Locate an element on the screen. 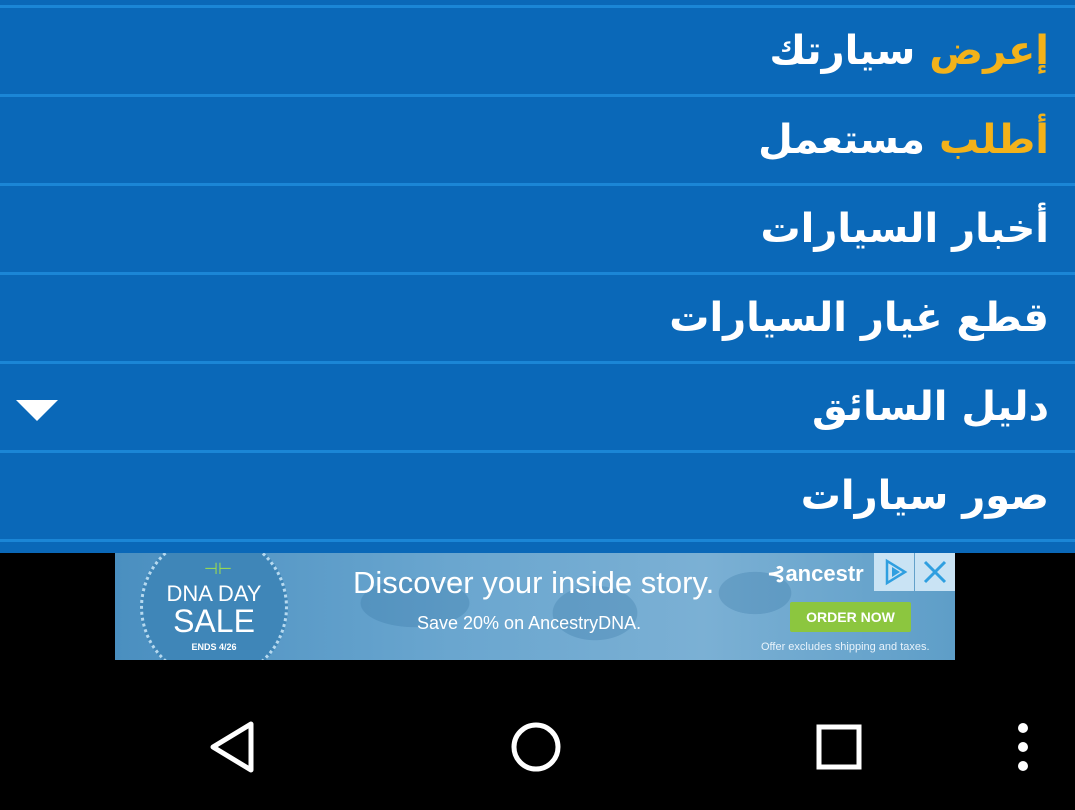 This screenshot has width=1075, height=810. caret-down-icon is located at coordinates (37, 410).